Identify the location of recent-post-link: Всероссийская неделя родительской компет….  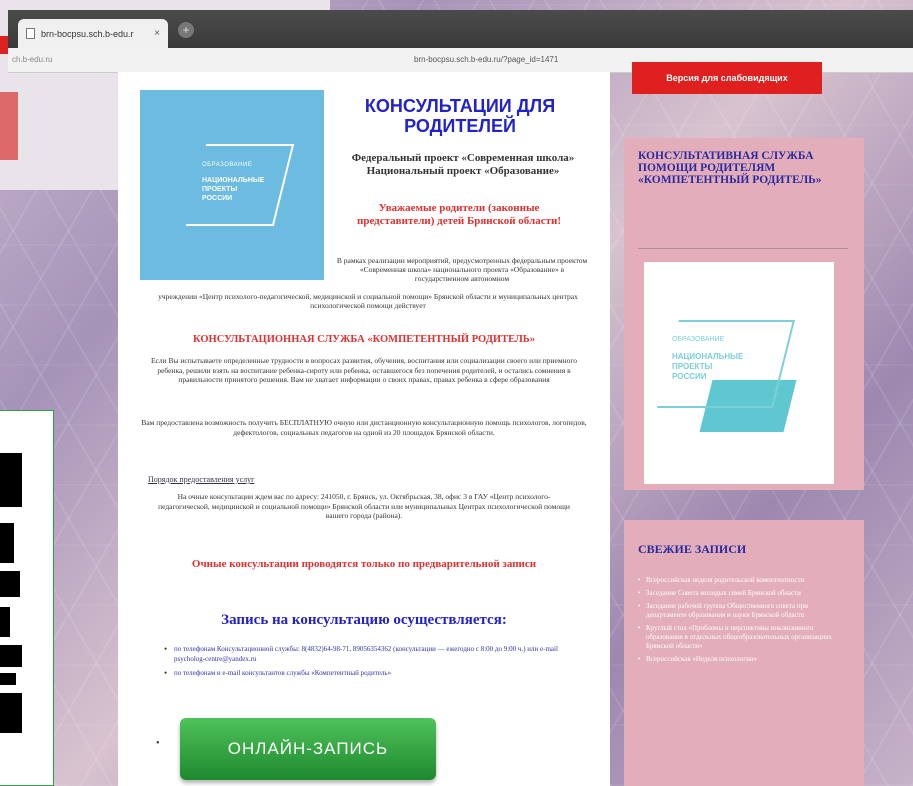
(743, 580).